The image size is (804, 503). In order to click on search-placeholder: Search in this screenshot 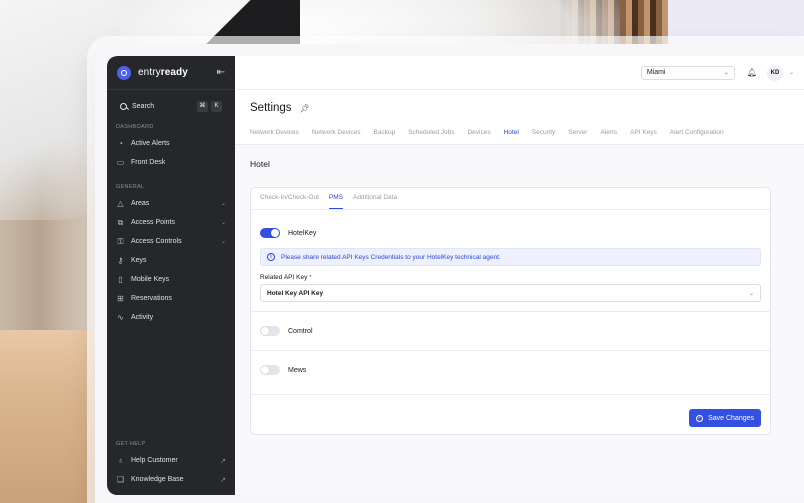, I will do `click(143, 106)`.